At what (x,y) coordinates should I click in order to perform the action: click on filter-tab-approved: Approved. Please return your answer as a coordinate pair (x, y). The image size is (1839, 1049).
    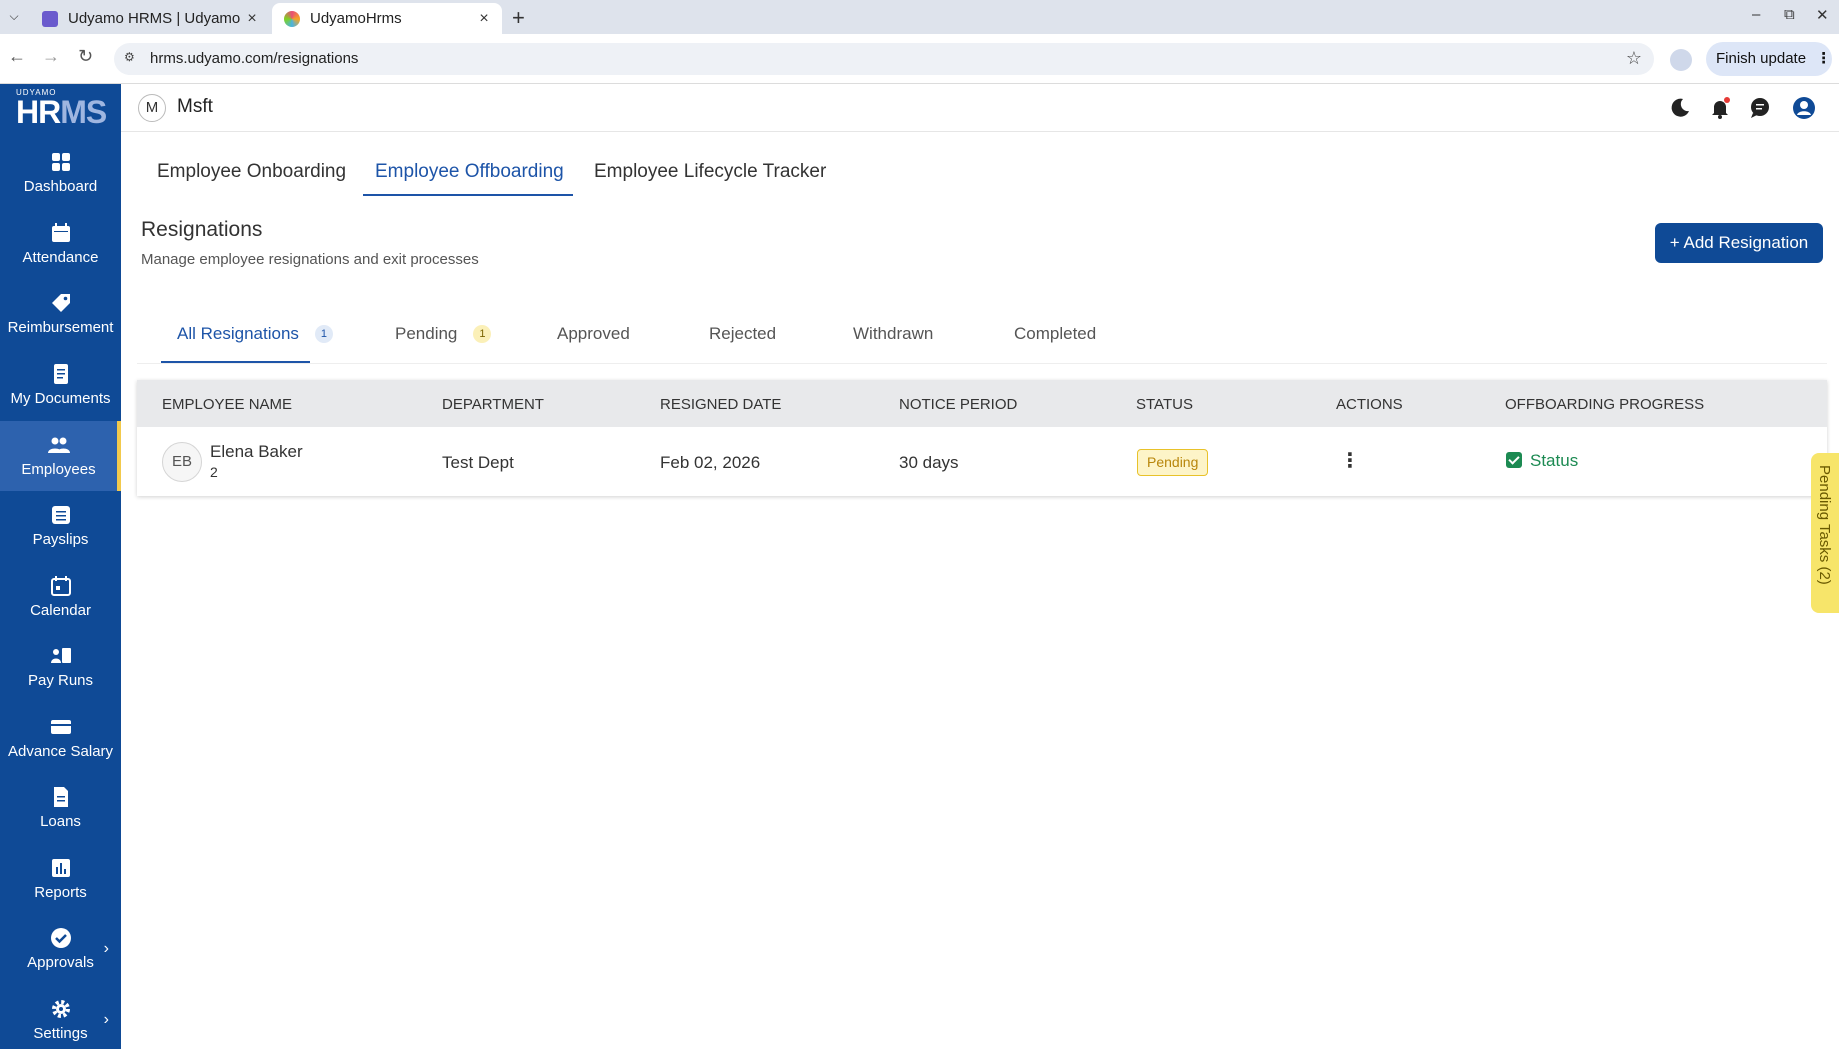
    Looking at the image, I should click on (593, 334).